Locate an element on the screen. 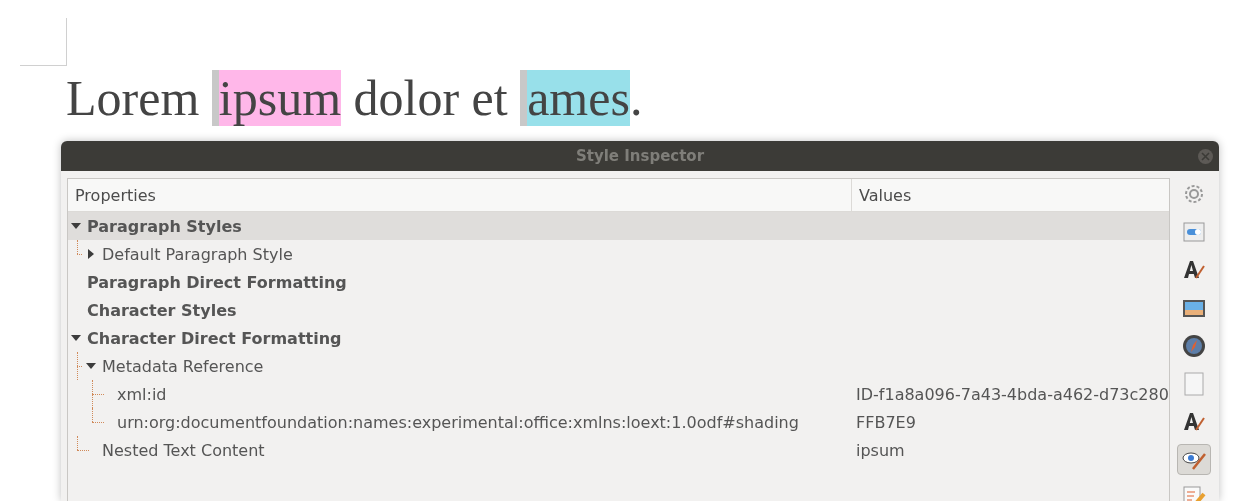  page-icon is located at coordinates (1194, 383).